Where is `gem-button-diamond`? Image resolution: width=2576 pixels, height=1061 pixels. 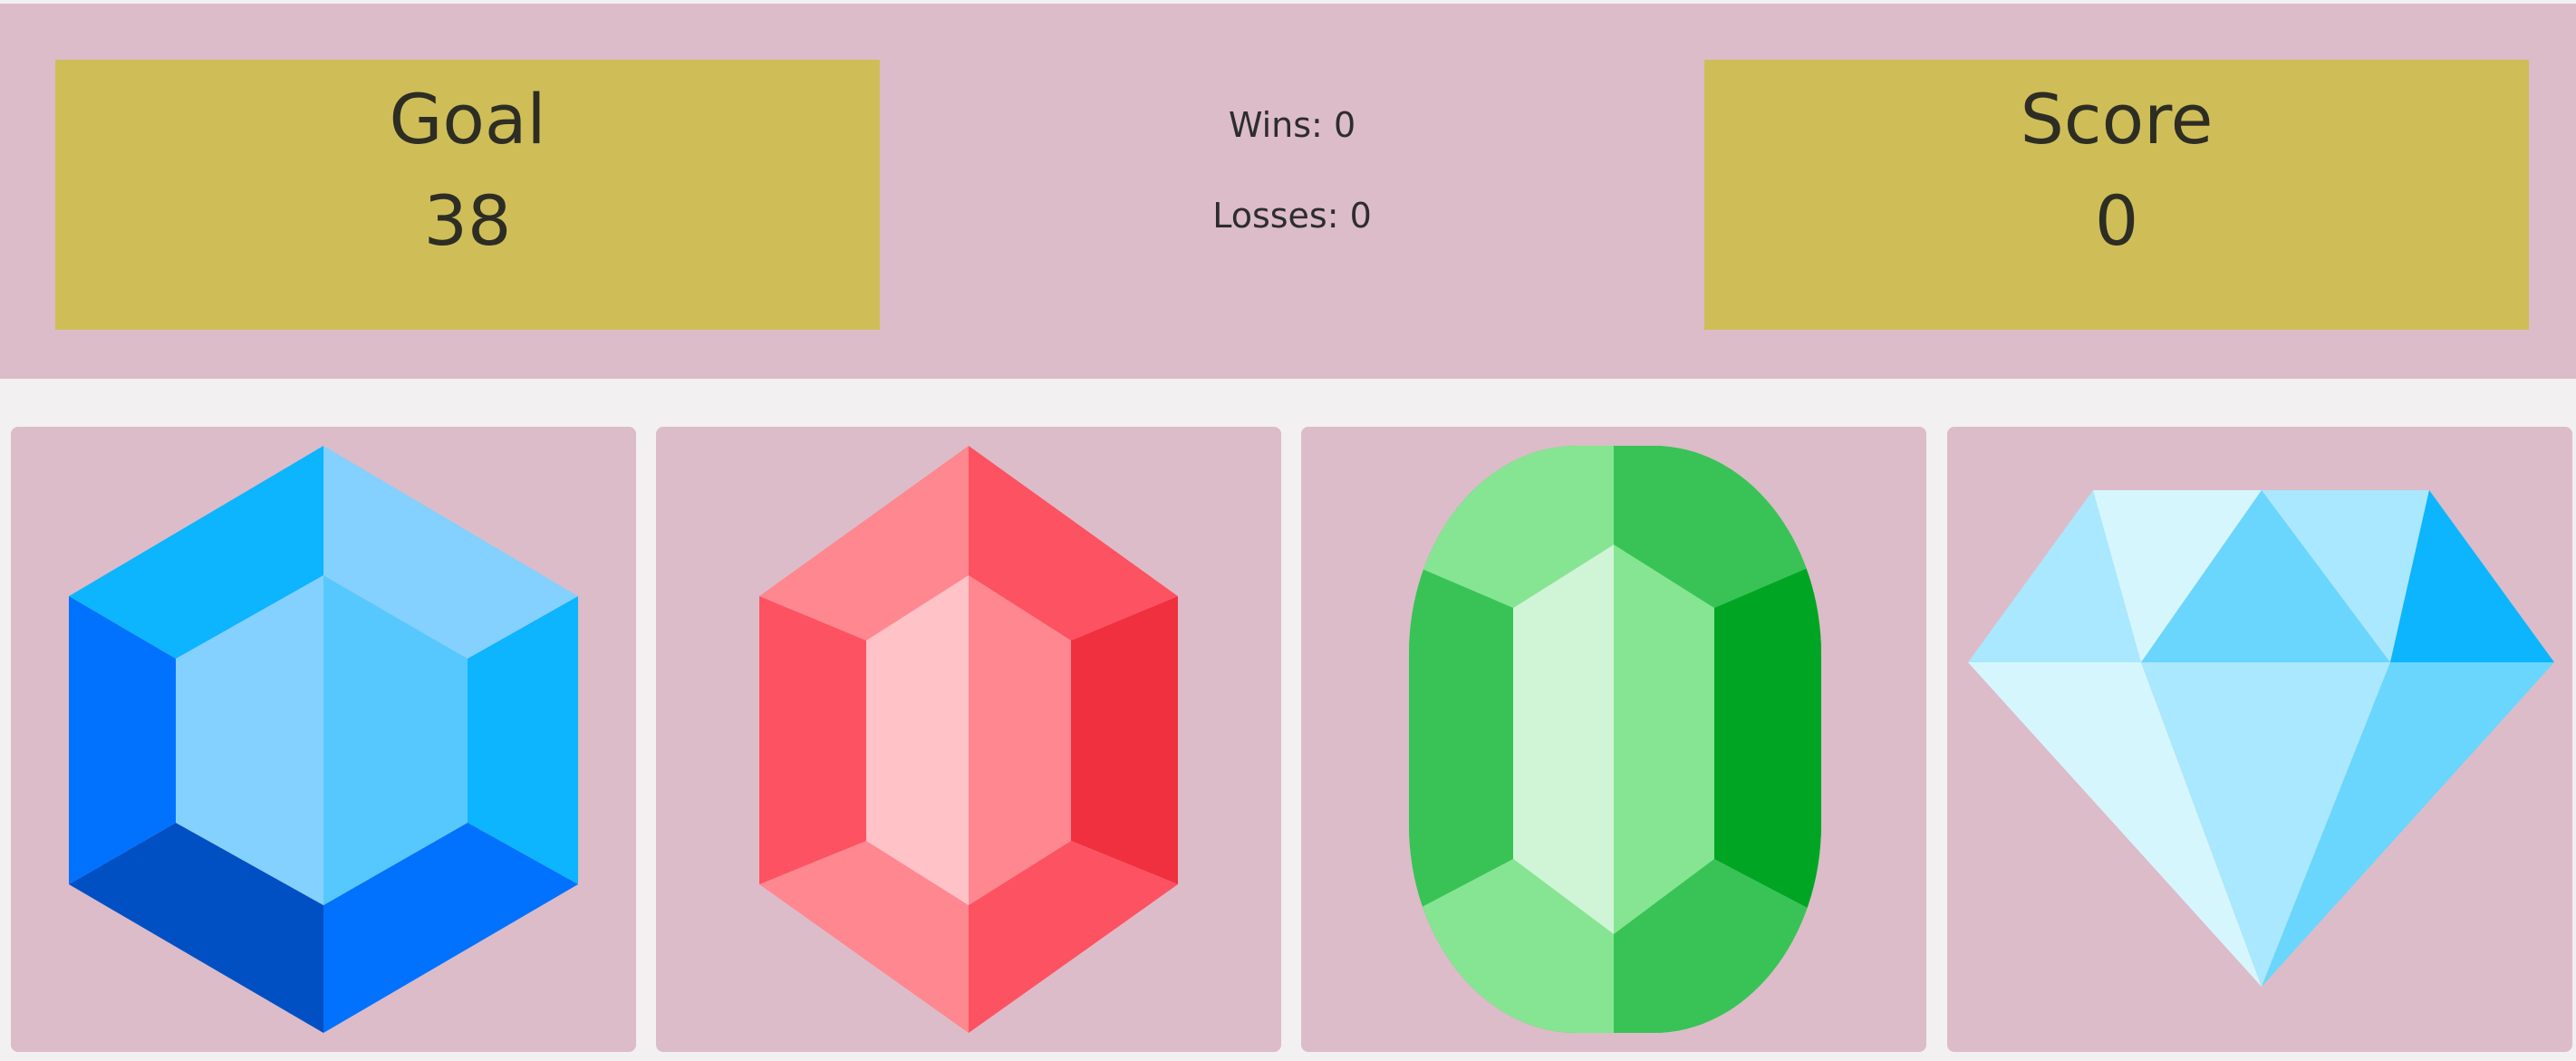
gem-button-diamond is located at coordinates (2259, 739).